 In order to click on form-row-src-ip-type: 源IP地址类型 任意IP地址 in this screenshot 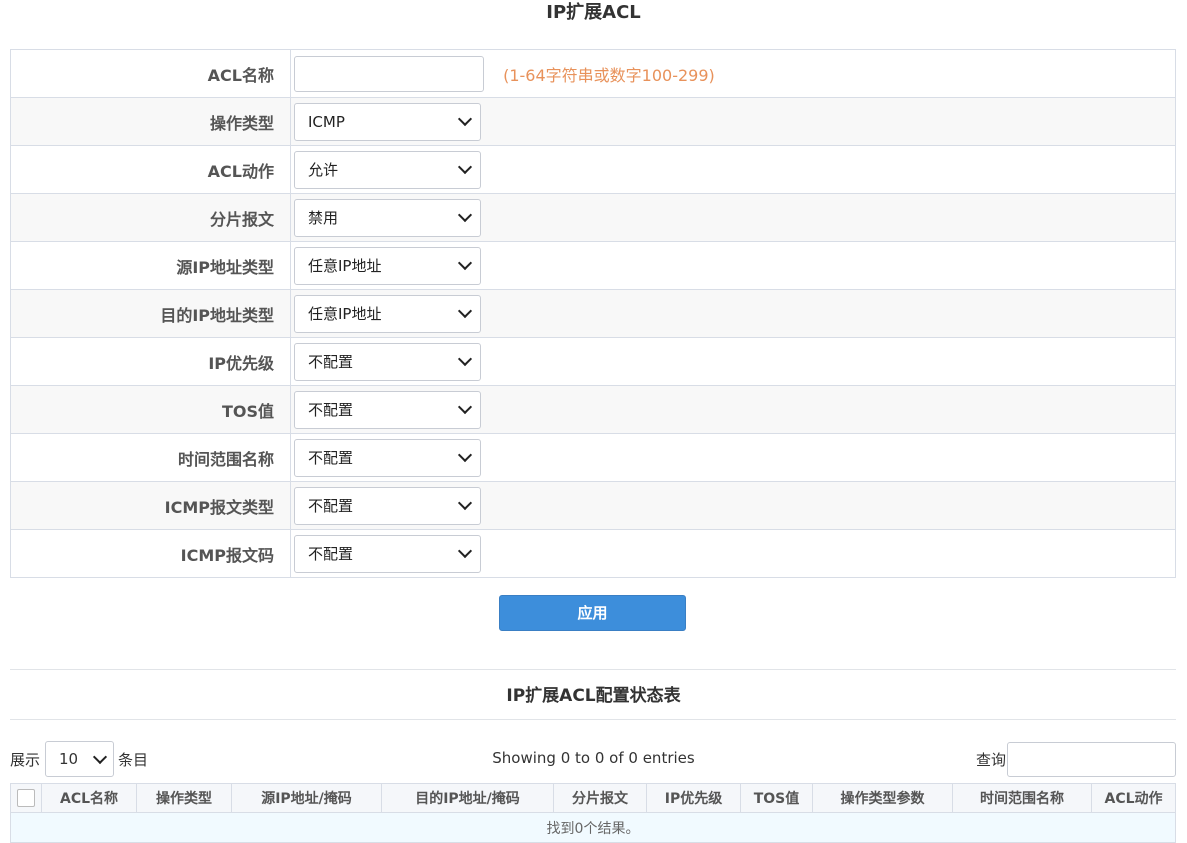, I will do `click(593, 265)`.